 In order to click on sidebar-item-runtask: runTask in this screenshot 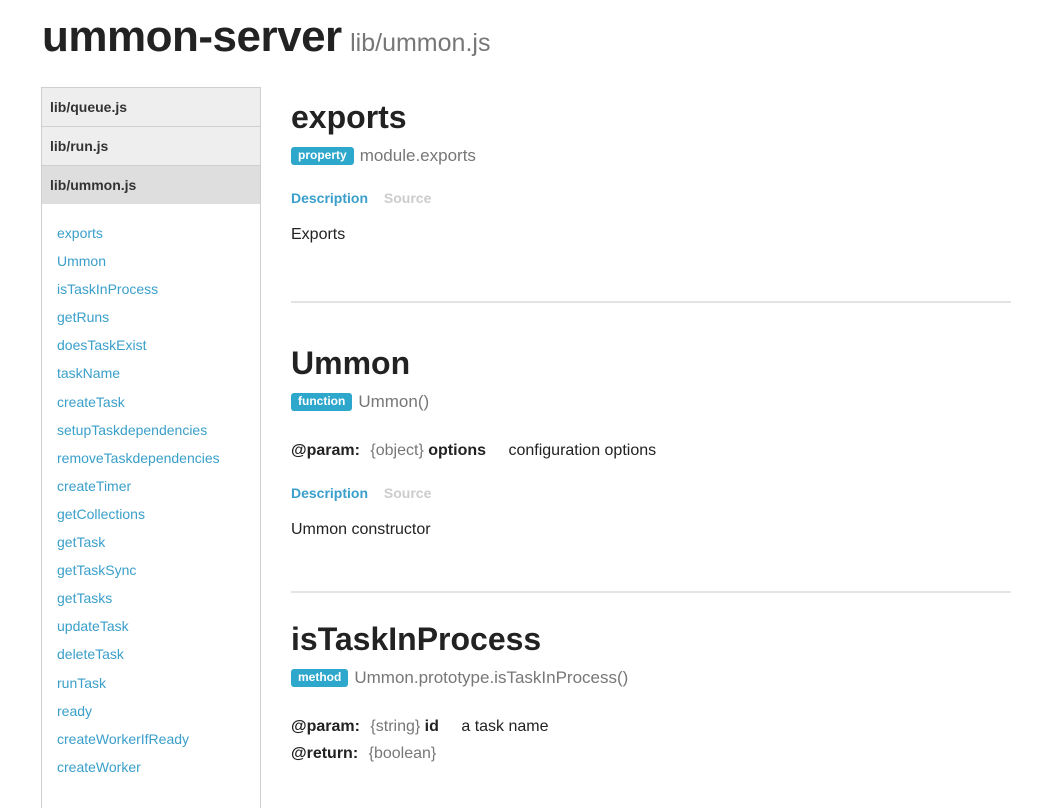, I will do `click(151, 683)`.